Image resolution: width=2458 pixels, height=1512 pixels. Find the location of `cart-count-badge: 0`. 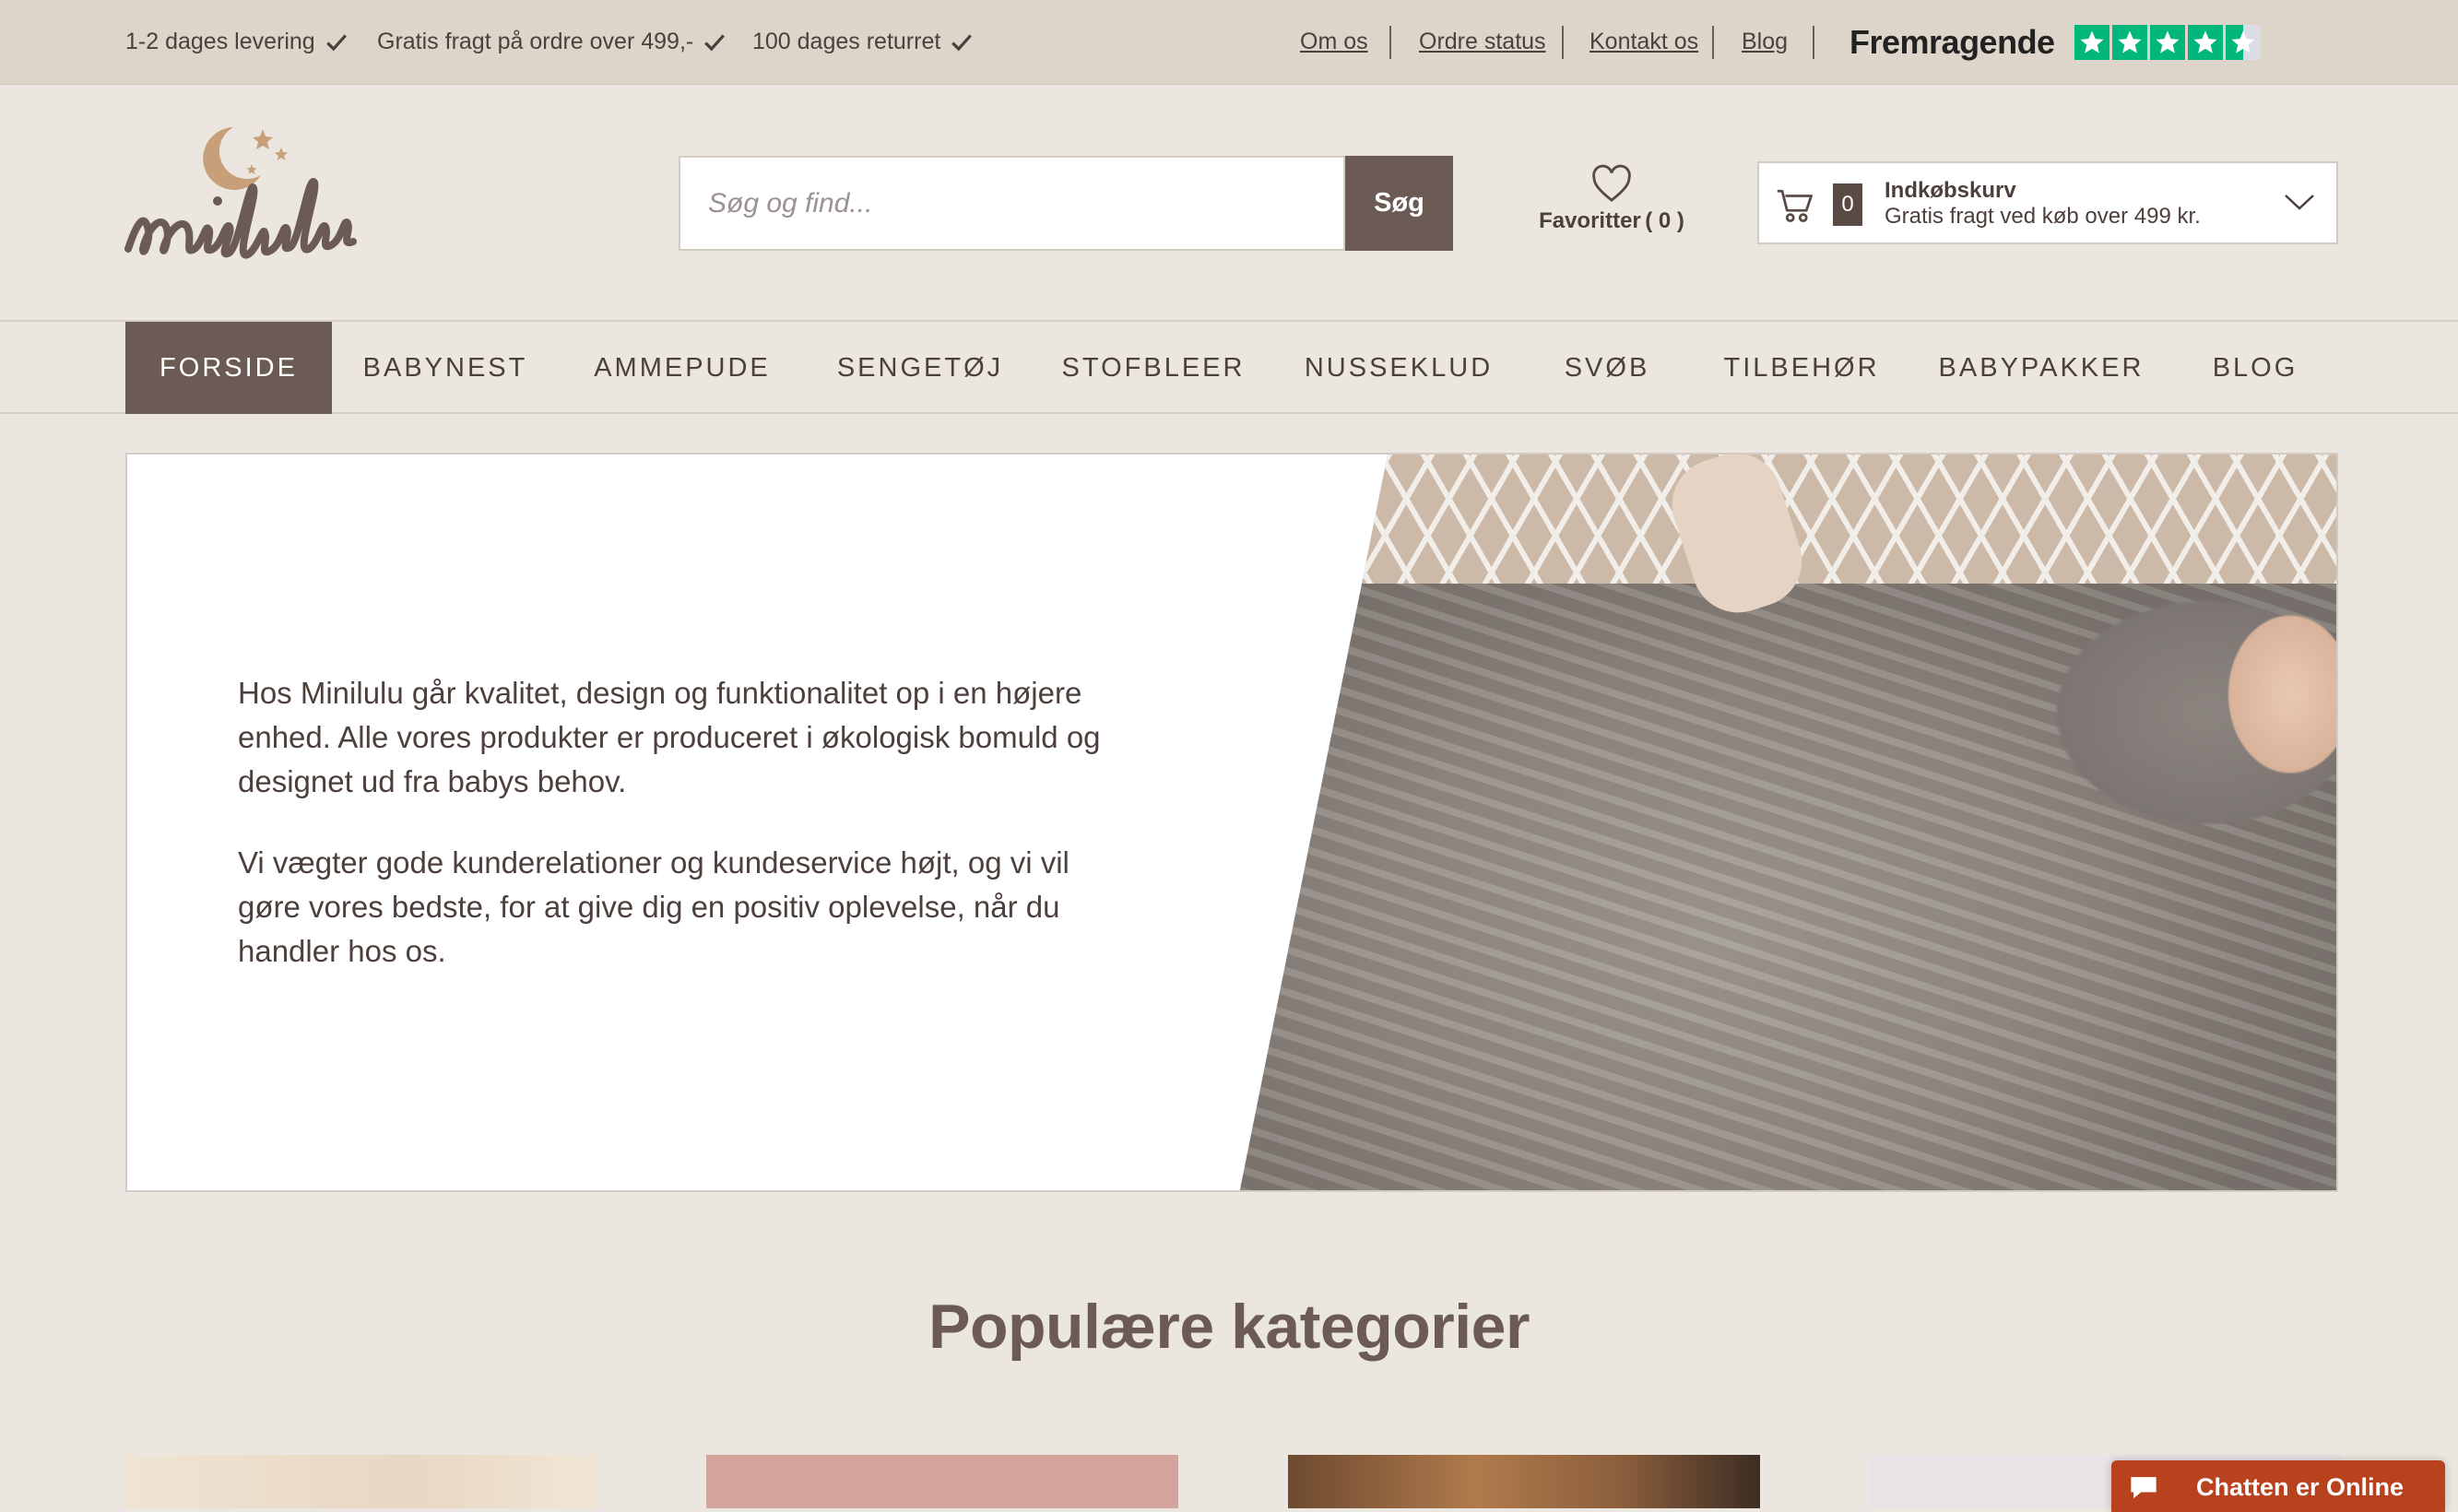

cart-count-badge: 0 is located at coordinates (1847, 204).